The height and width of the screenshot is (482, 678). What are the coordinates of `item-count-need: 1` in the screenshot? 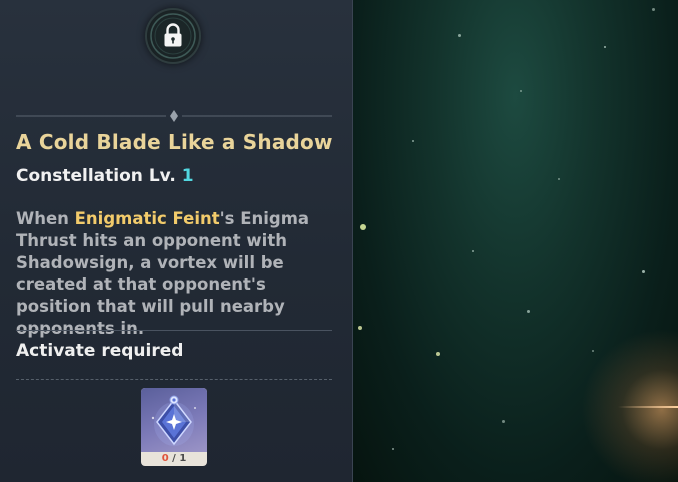 It's located at (183, 458).